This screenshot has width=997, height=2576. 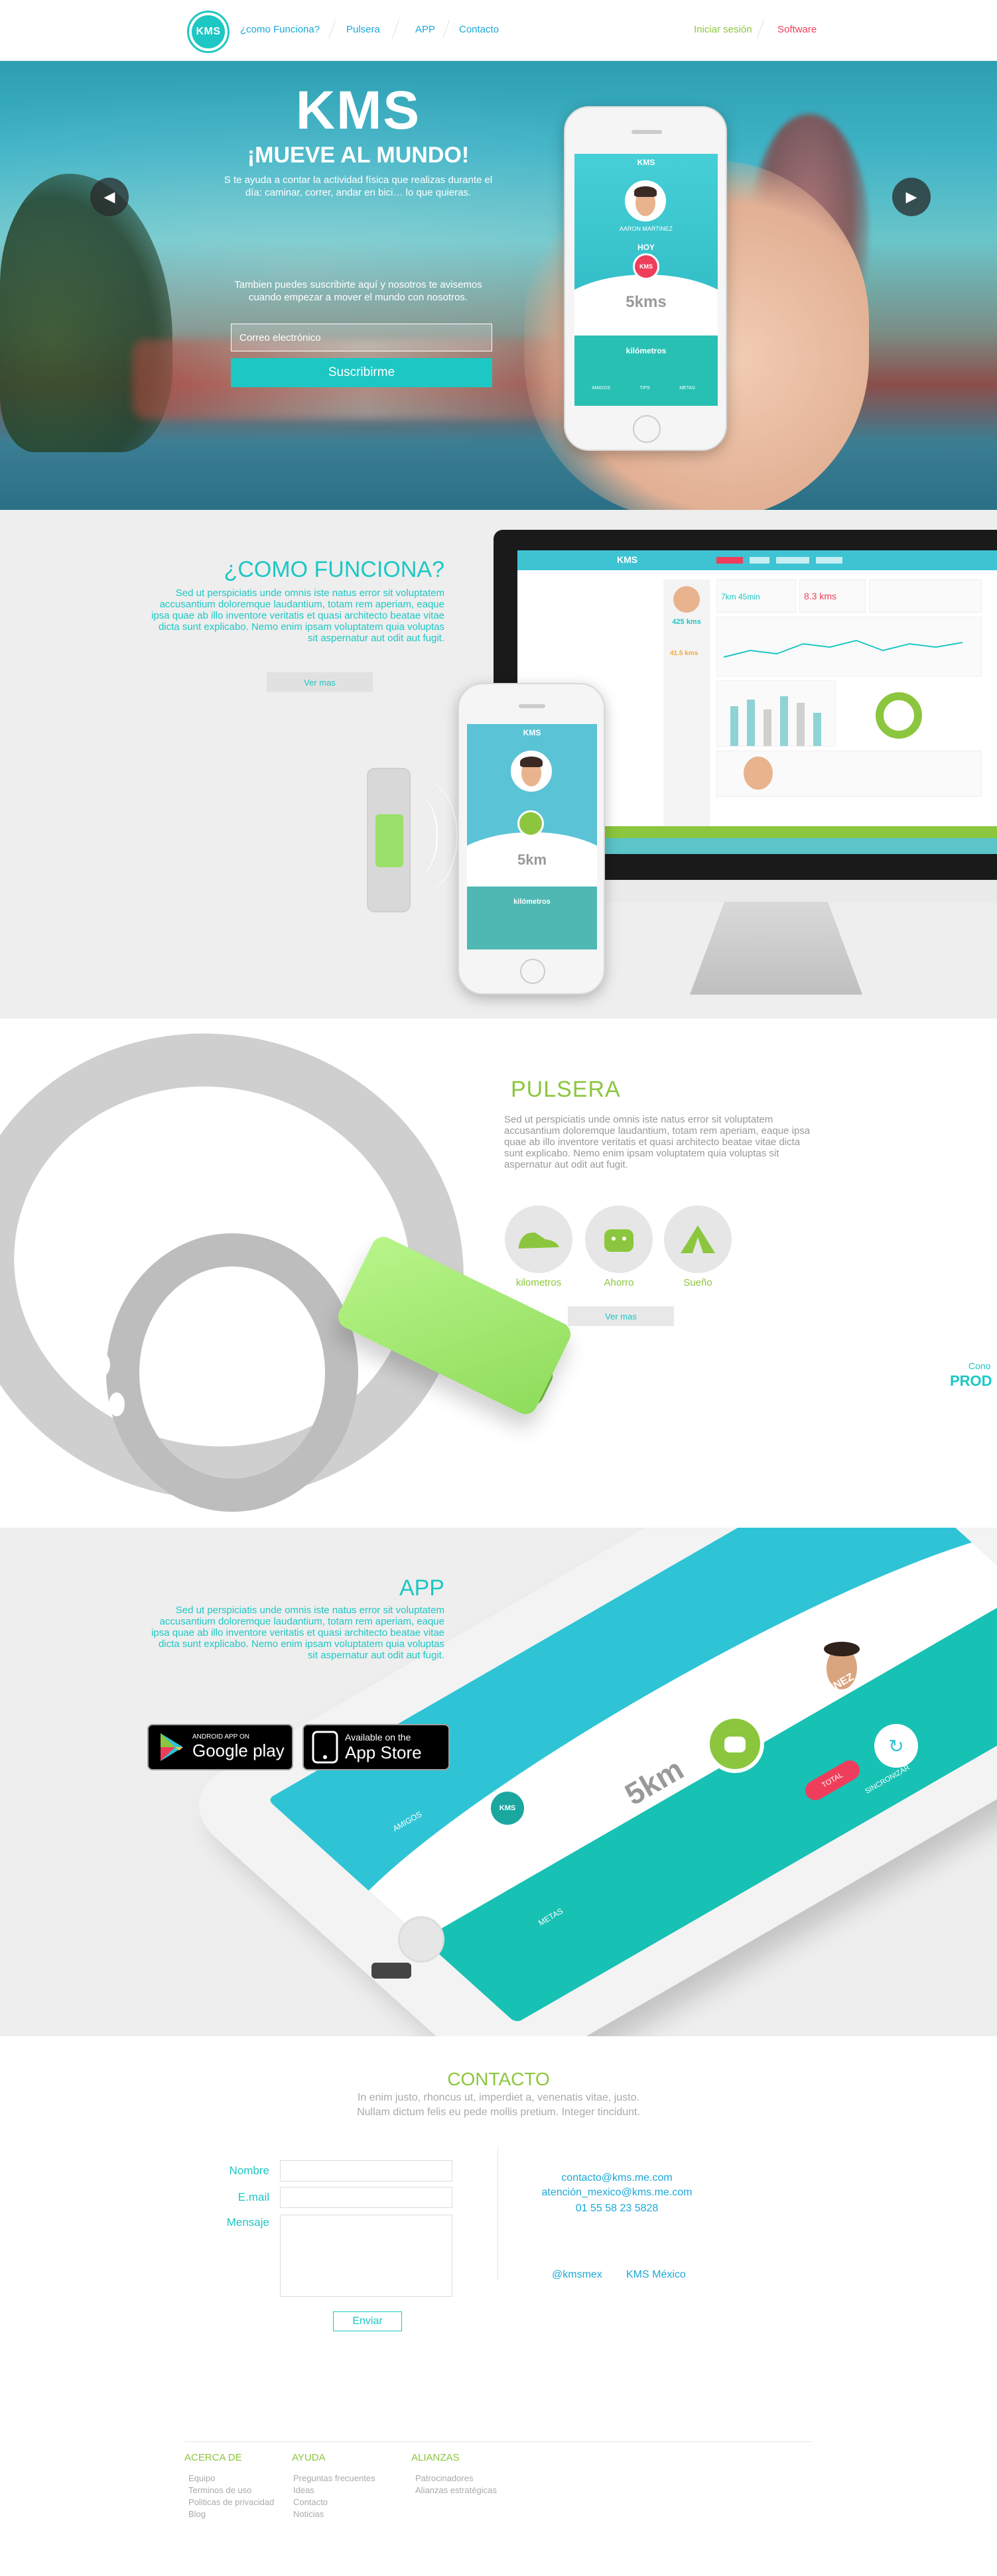 I want to click on shoe-icon, so click(x=539, y=1240).